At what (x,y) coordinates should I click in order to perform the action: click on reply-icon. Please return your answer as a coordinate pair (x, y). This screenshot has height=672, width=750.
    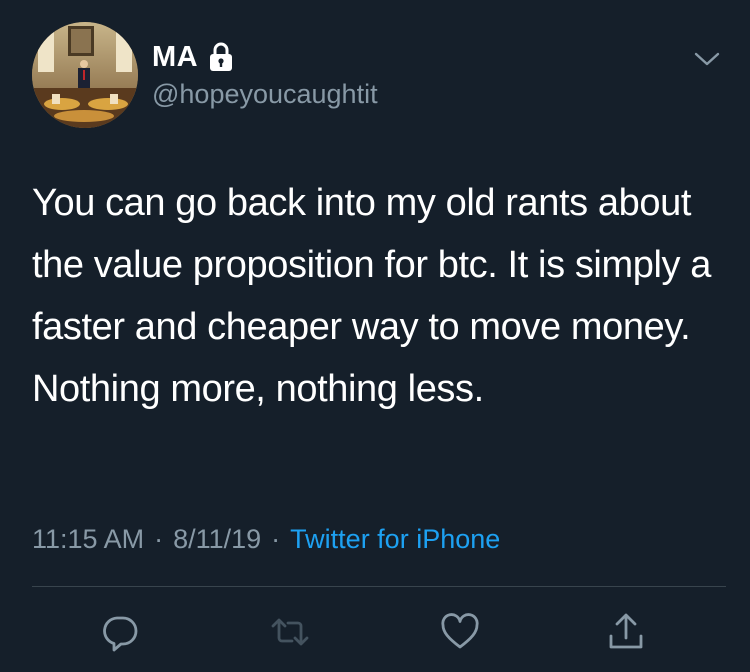
    Looking at the image, I should click on (120, 634).